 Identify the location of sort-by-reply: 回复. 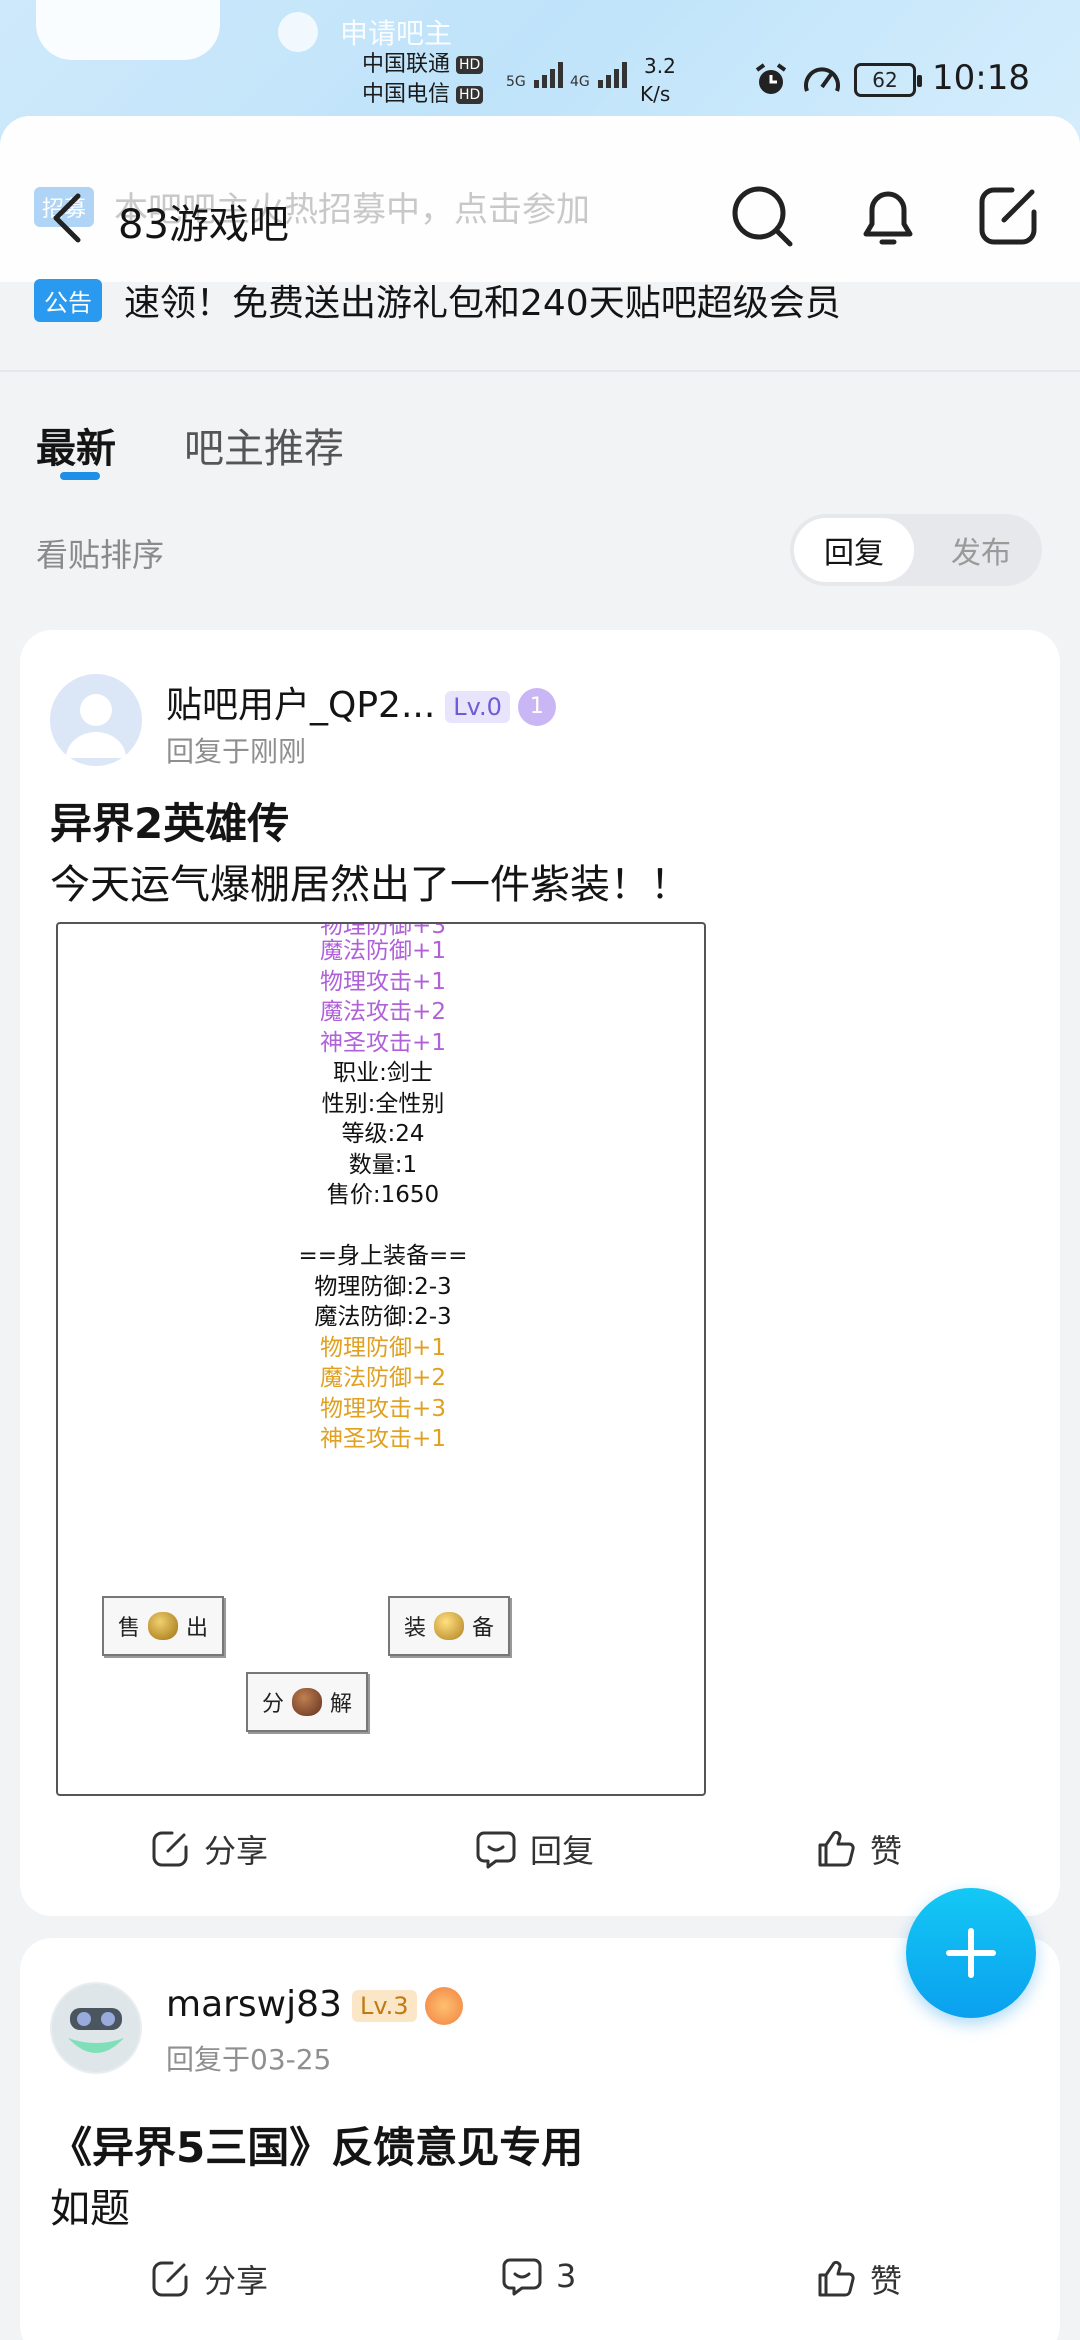
(854, 550).